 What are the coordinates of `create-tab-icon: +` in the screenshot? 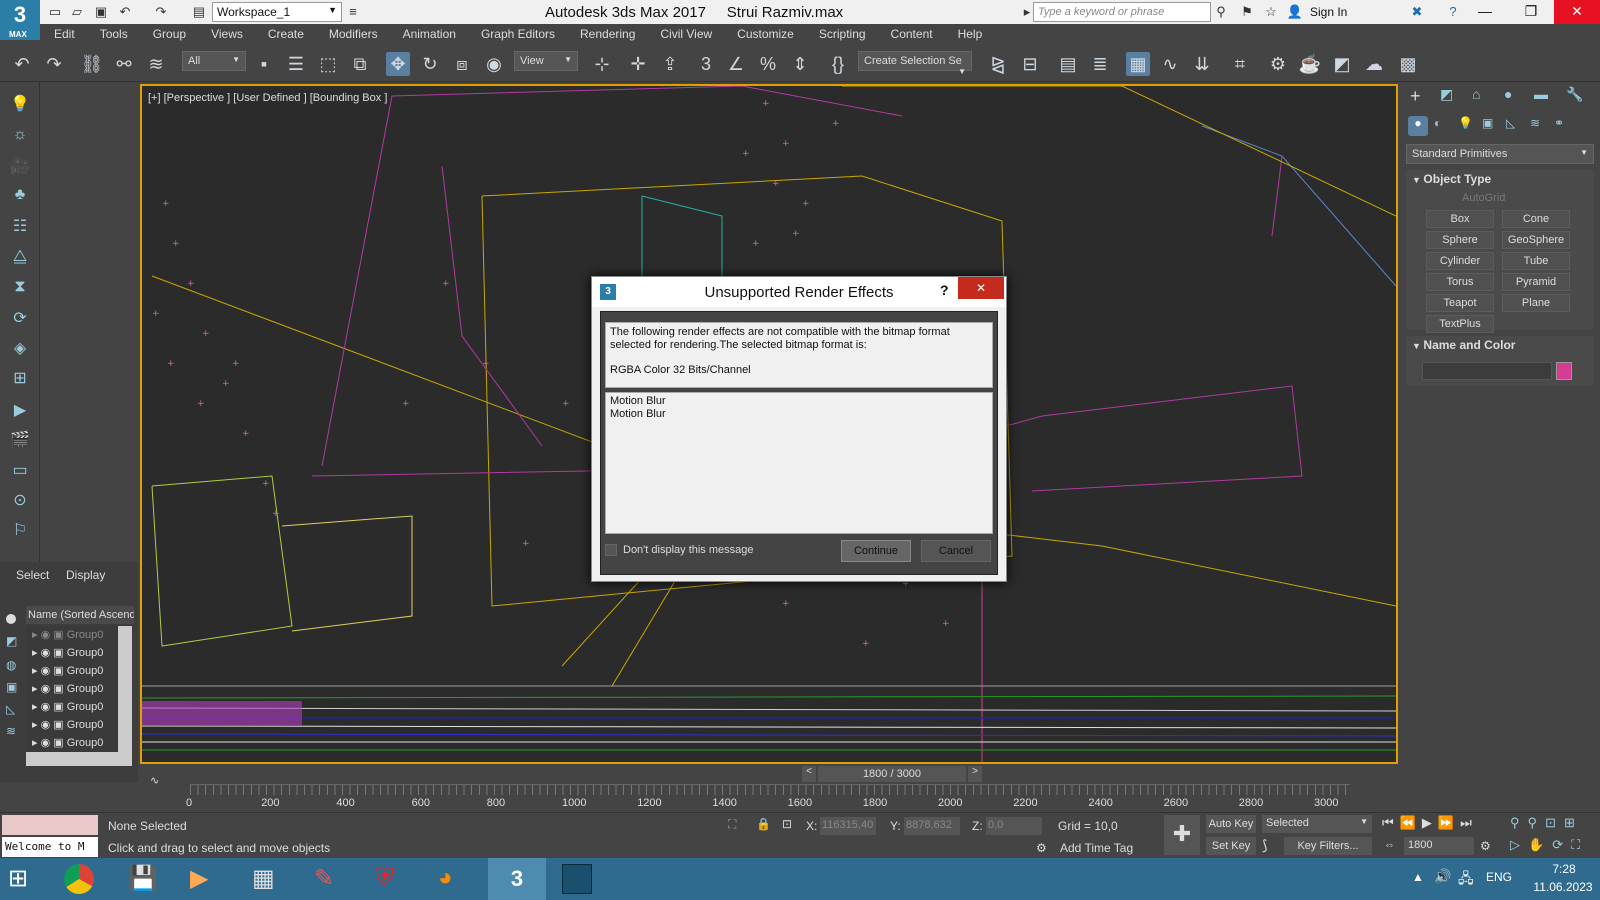 It's located at (1415, 96).